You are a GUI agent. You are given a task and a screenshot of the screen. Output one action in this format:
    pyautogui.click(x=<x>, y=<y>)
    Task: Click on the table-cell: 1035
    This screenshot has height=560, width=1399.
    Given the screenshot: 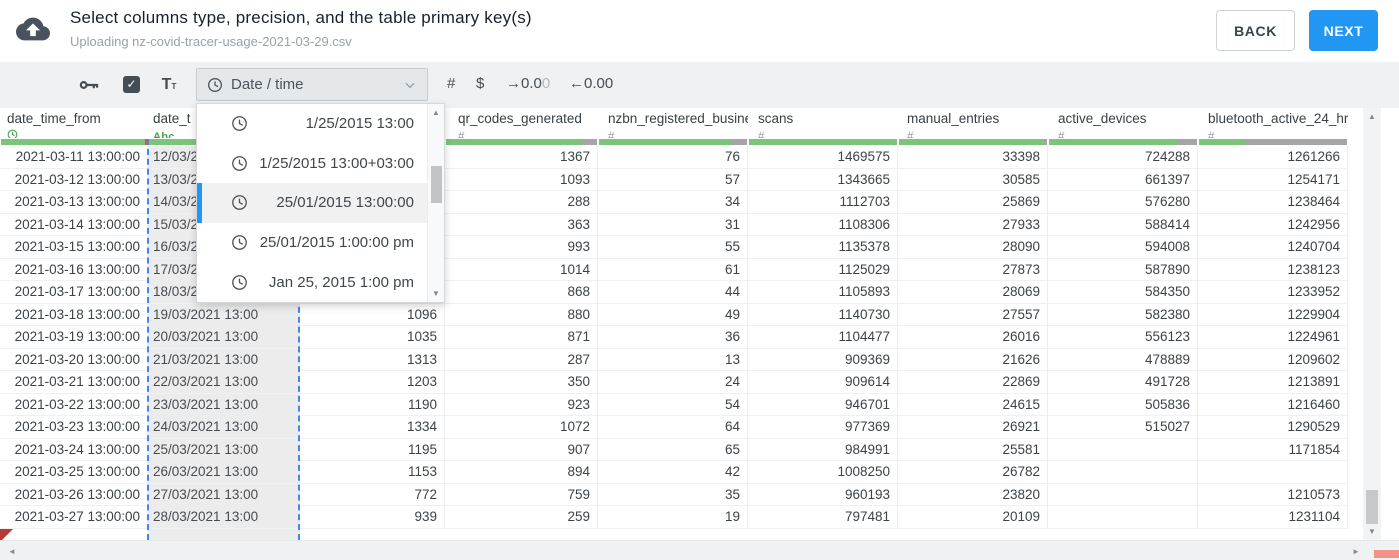 What is the action you would take?
    pyautogui.click(x=372, y=337)
    